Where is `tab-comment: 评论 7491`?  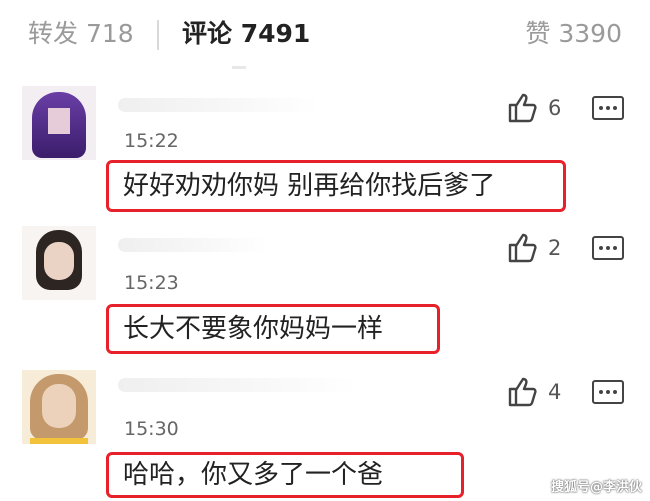
tab-comment: 评论 7491 is located at coordinates (246, 34).